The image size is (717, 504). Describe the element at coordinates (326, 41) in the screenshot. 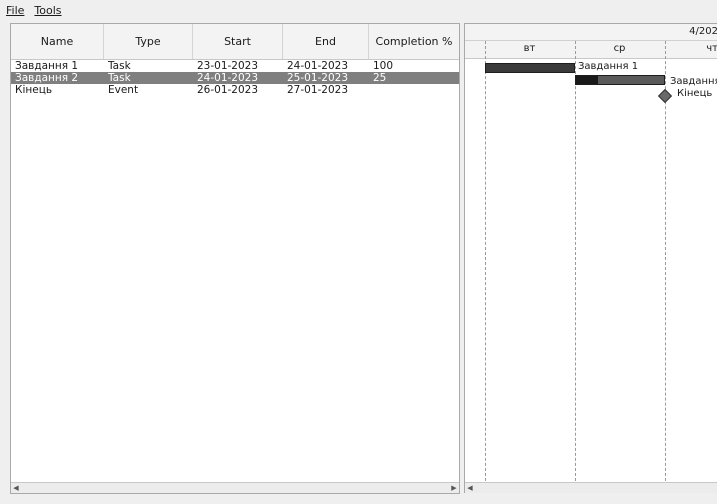

I see `column-header-end: End` at that location.